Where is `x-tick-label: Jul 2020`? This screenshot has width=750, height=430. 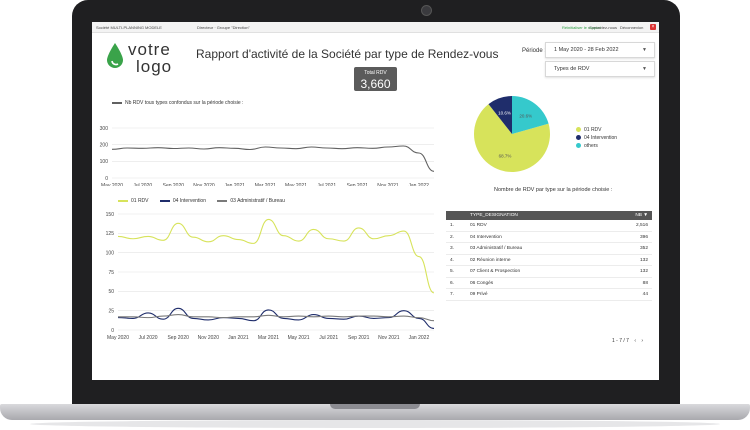
x-tick-label: Jul 2020 is located at coordinates (148, 338).